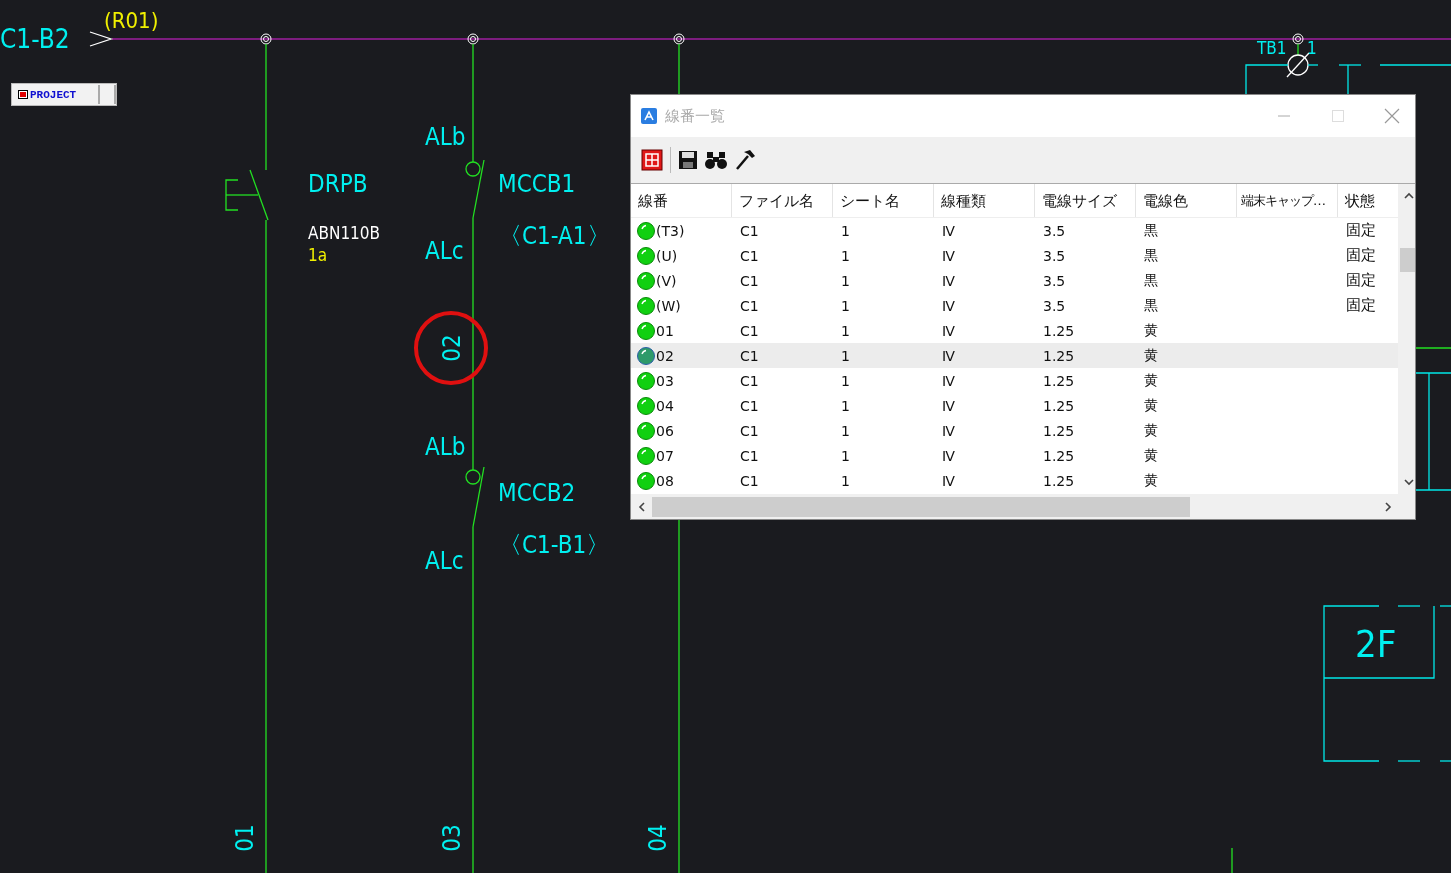  I want to click on table-row: 08 C1 1 Ⅳ 1.25 黄, so click(1014, 480).